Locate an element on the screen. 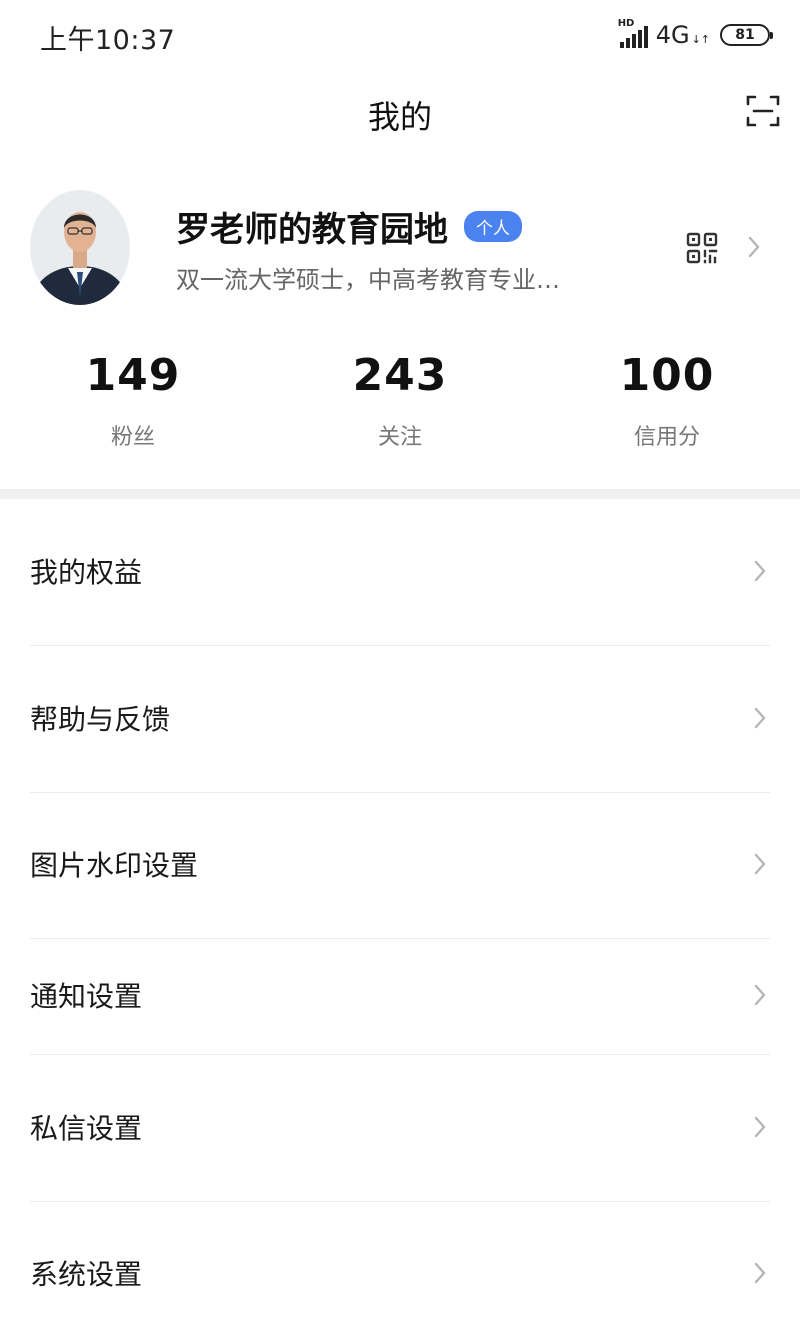  menu-item-help-feedback: 帮助与反馈 is located at coordinates (400, 718).